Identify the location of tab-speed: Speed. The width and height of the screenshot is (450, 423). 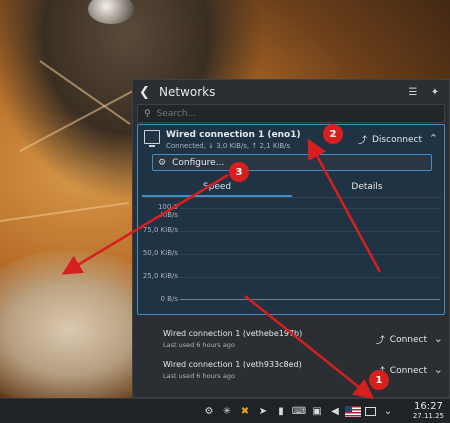
(217, 188).